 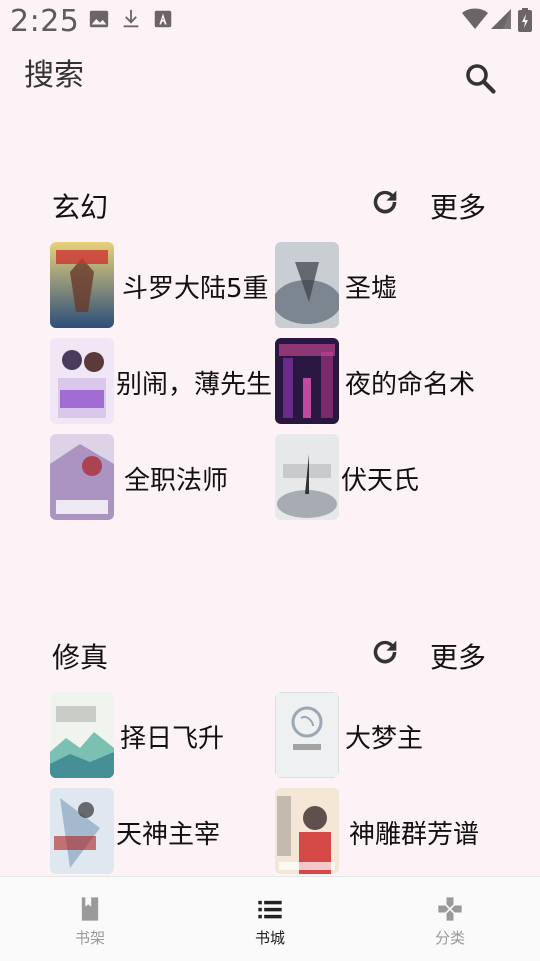 I want to click on image-icon, so click(x=99, y=19).